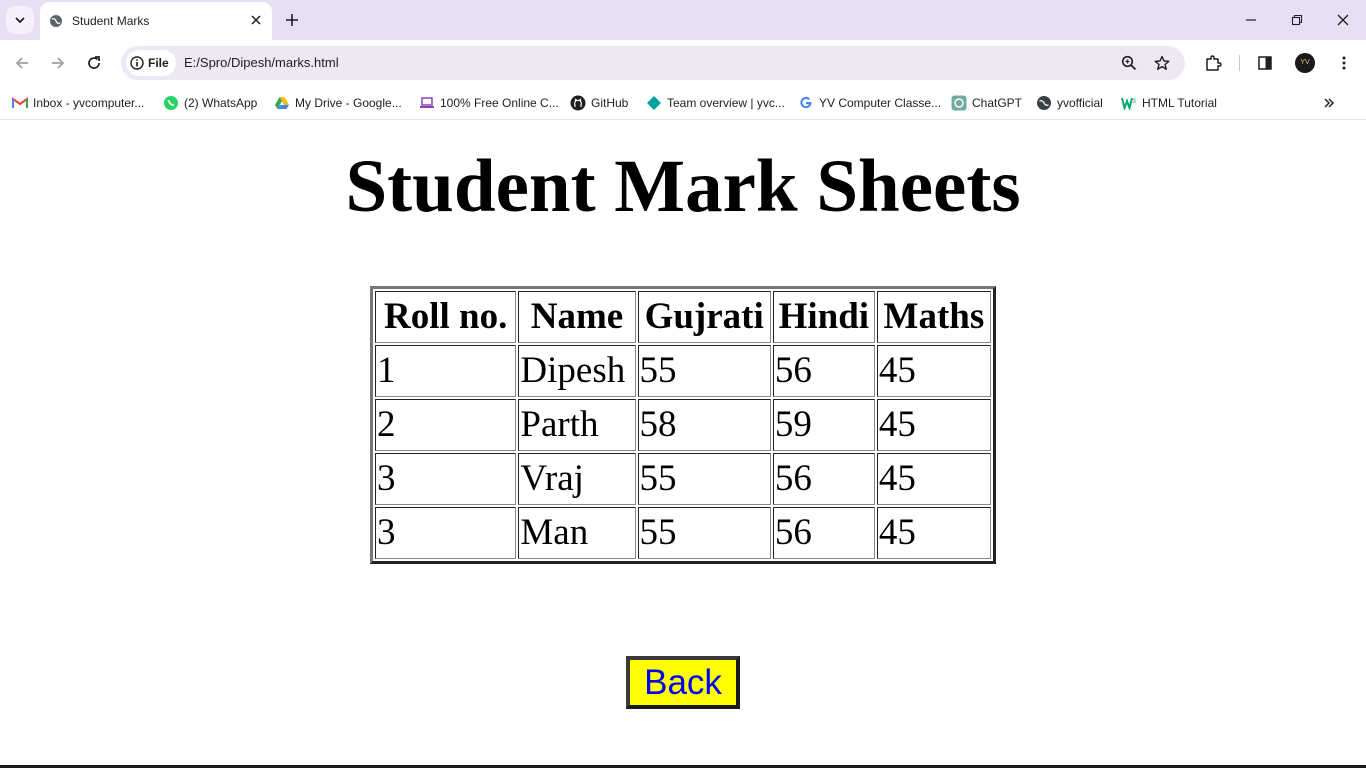 The image size is (1366, 768). What do you see at coordinates (446, 425) in the screenshot?
I see `cell-roll-no: 2` at bounding box center [446, 425].